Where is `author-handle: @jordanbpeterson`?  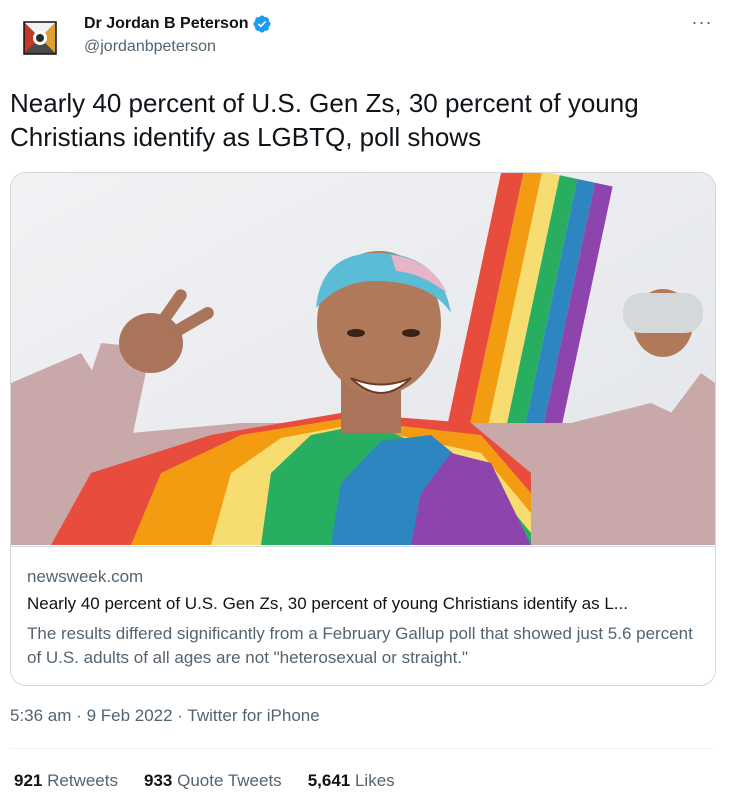
author-handle: @jordanbpeterson is located at coordinates (178, 47).